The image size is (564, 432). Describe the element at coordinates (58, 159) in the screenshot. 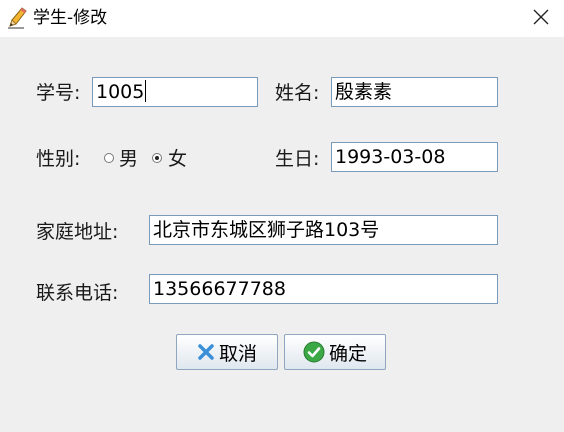

I see `gender-label: 性别:` at that location.